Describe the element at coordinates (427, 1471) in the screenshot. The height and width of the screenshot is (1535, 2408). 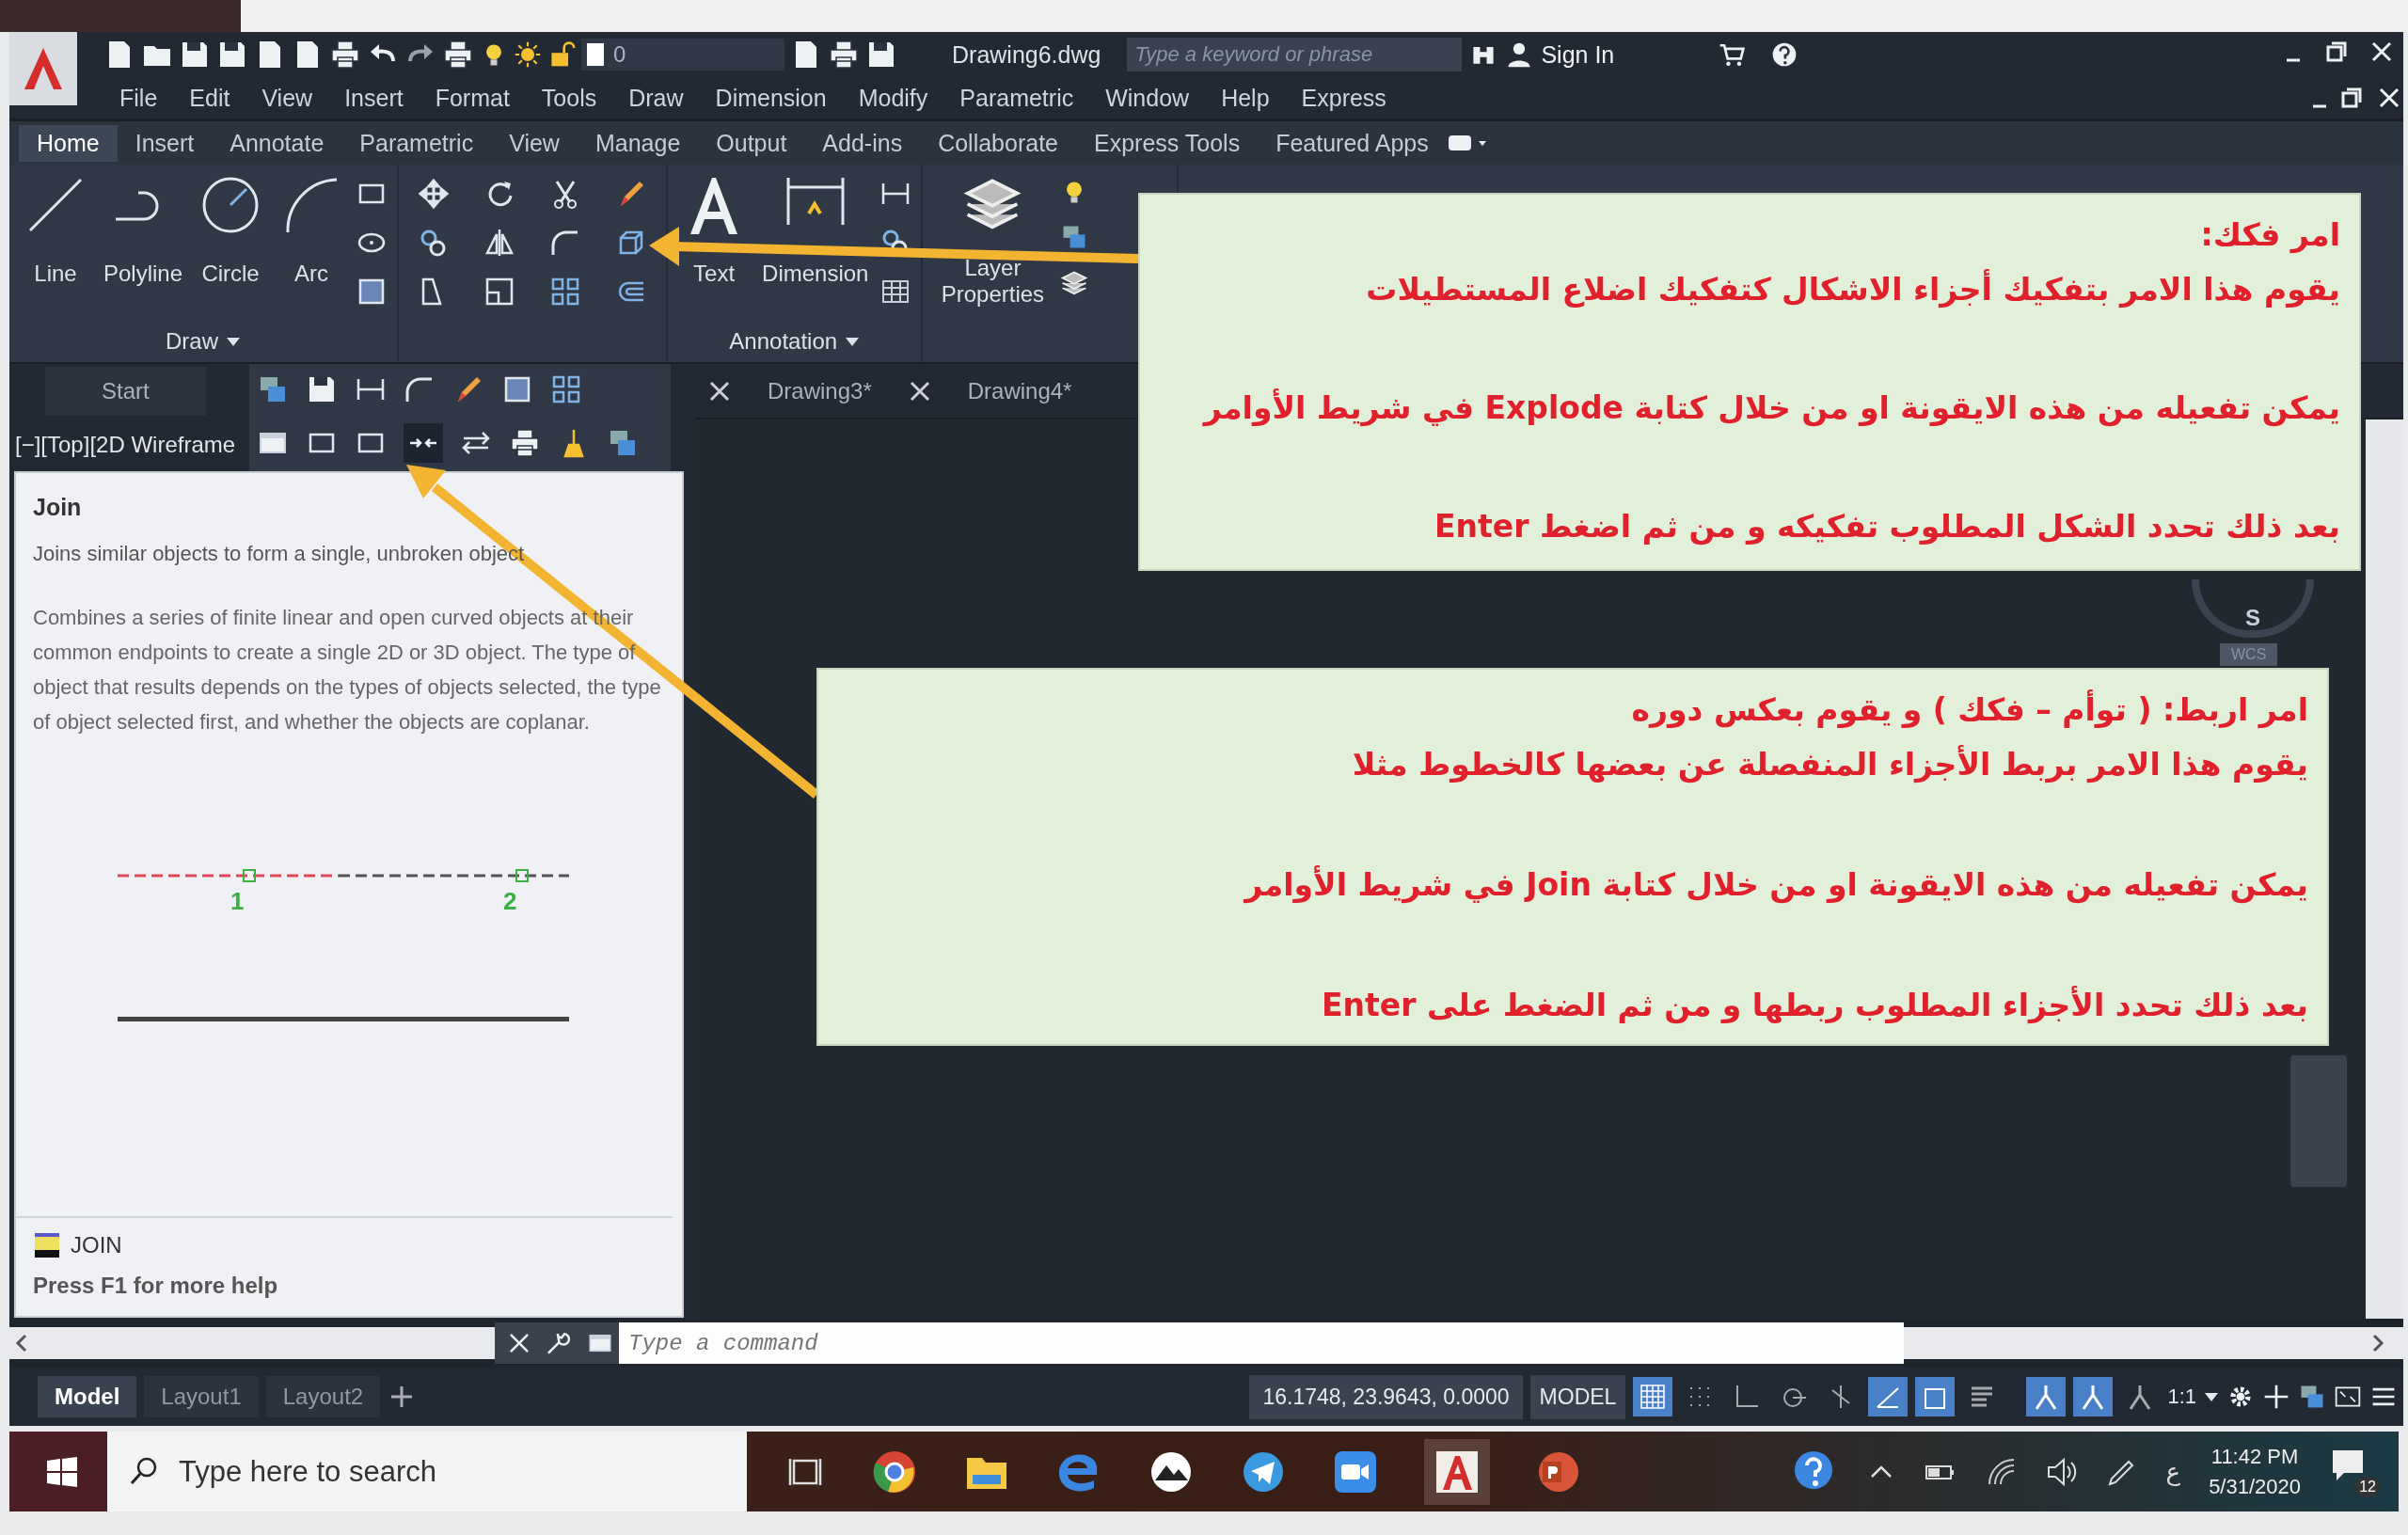
I see `taskbar-search-field: Type here to search` at that location.